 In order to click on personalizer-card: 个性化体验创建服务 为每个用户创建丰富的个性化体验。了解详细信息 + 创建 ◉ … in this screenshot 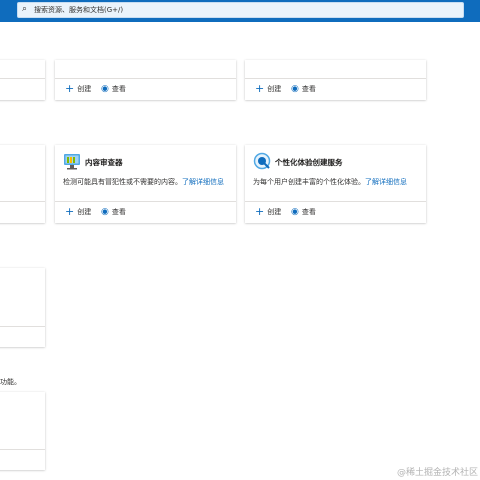, I will do `click(335, 184)`.